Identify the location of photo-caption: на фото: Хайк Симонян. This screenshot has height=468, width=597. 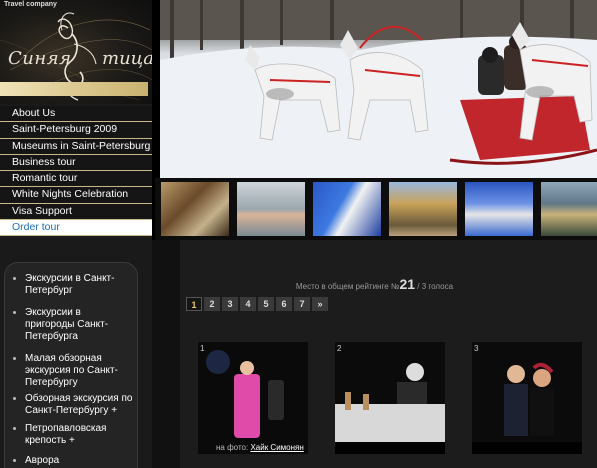
(260, 447).